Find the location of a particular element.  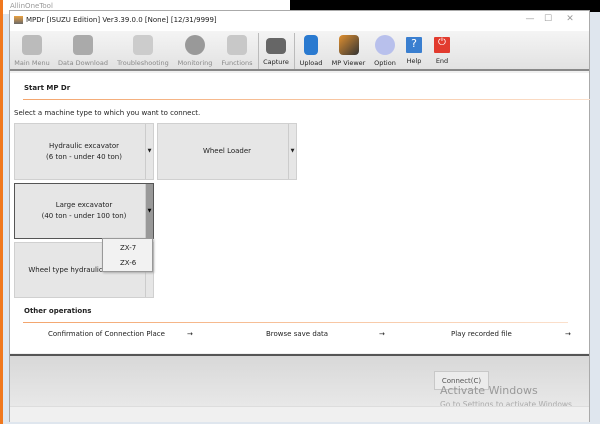

background-window-title: AllinOneTool is located at coordinates (31, 6).